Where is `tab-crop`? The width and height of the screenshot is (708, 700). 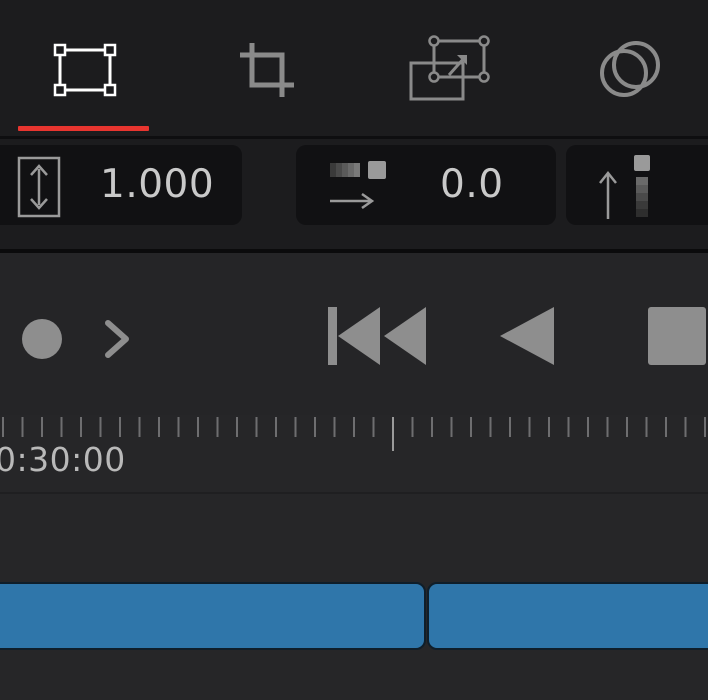
tab-crop is located at coordinates (267, 70).